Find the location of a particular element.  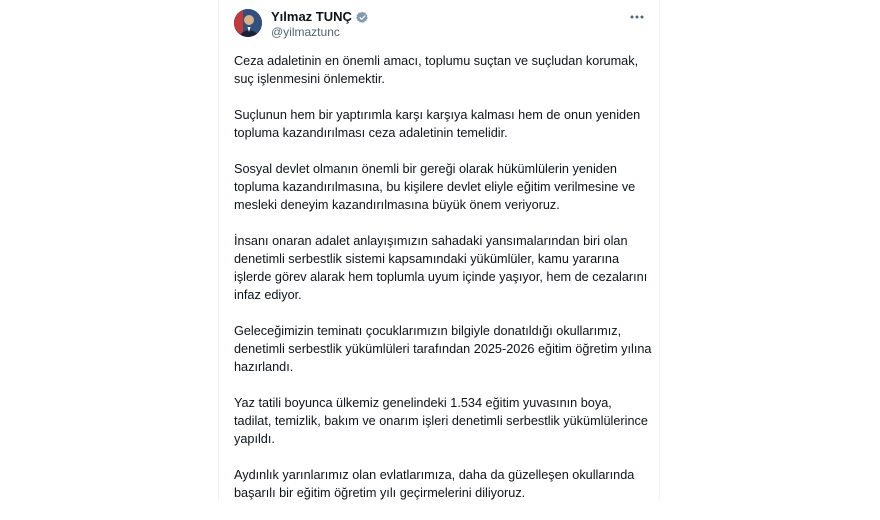

avatar is located at coordinates (248, 23).